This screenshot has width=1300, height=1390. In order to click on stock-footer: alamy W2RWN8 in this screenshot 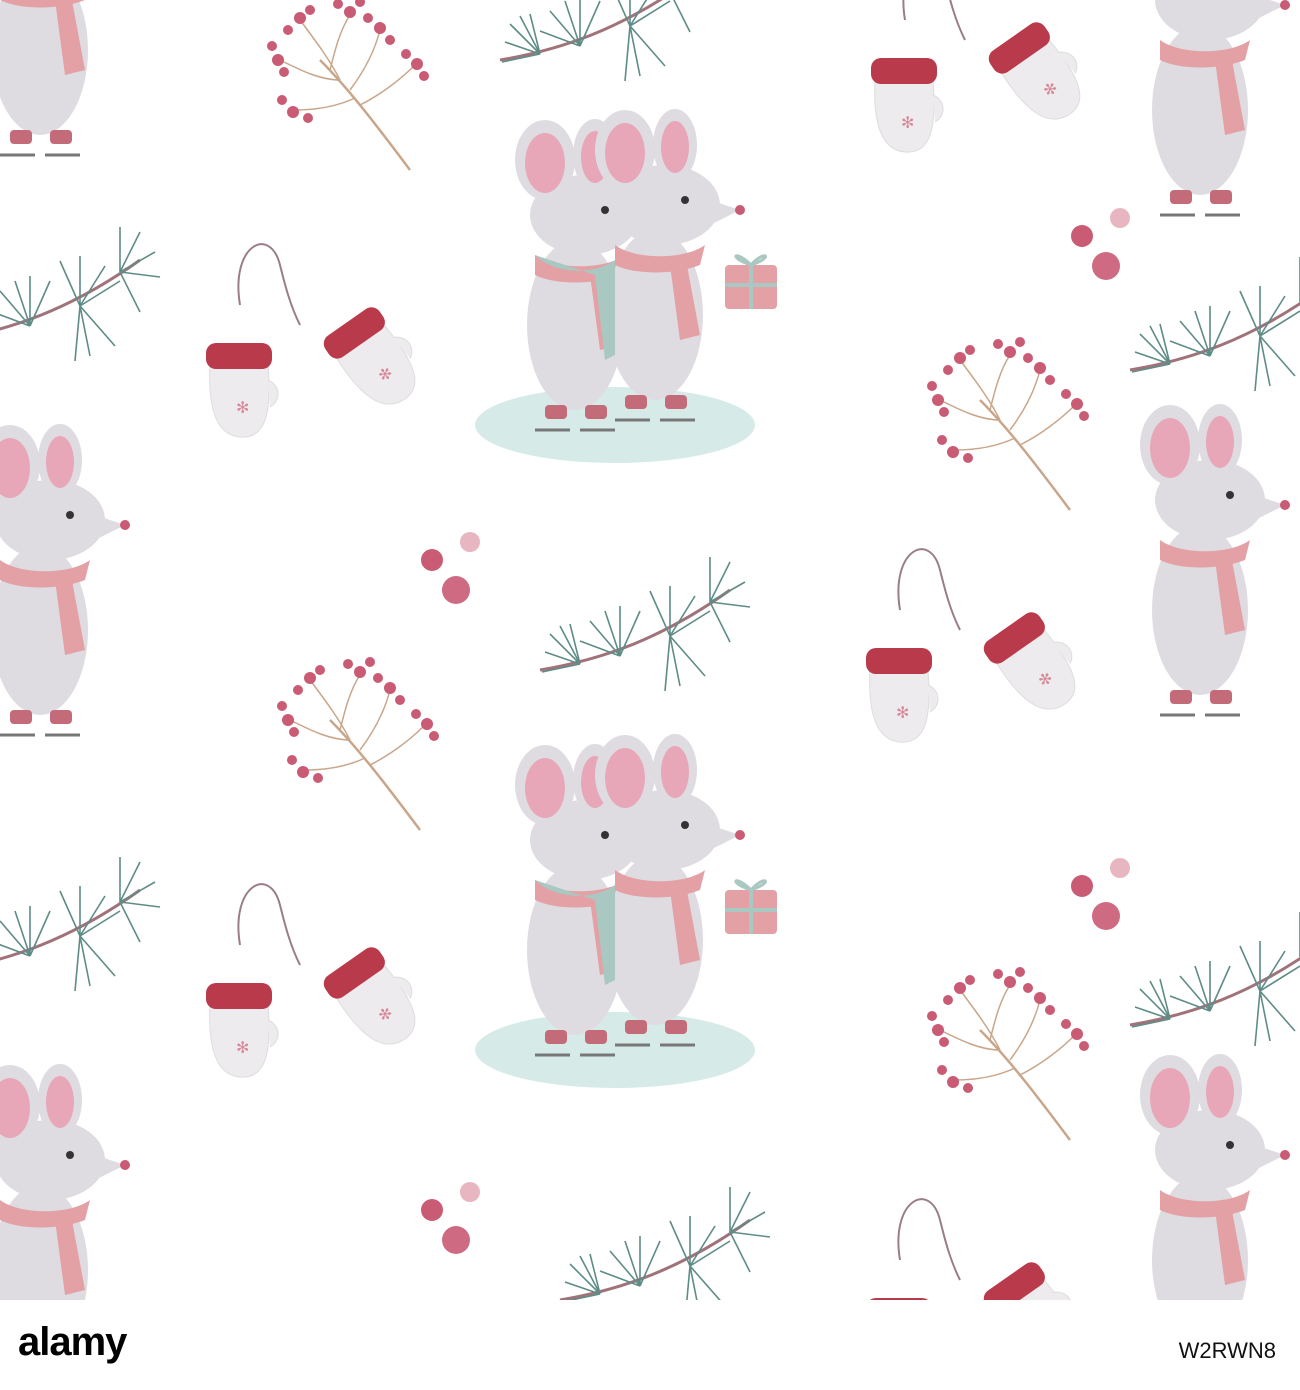, I will do `click(650, 1345)`.